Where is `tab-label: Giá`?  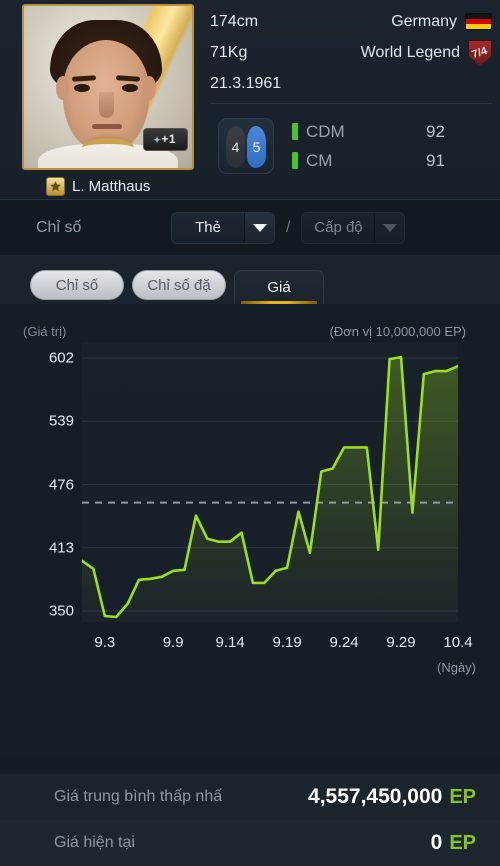
tab-label: Giá is located at coordinates (279, 287).